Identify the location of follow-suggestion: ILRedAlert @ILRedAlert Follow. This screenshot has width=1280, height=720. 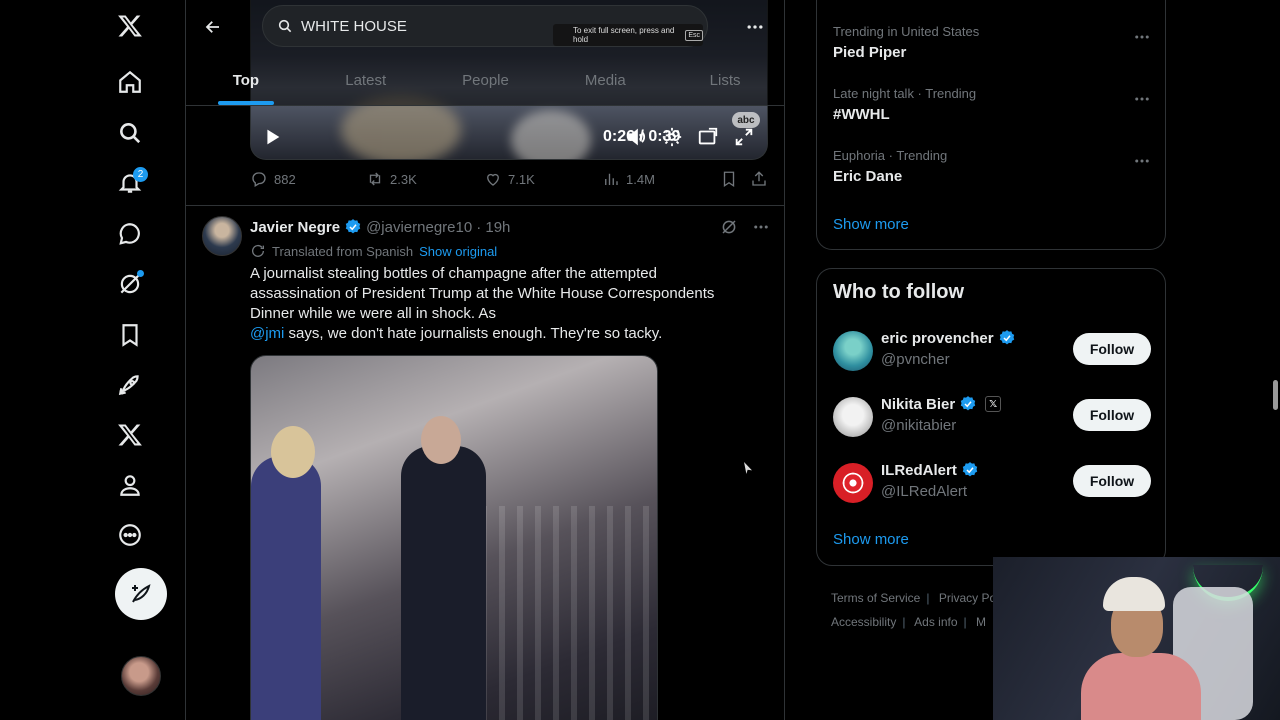
(992, 483).